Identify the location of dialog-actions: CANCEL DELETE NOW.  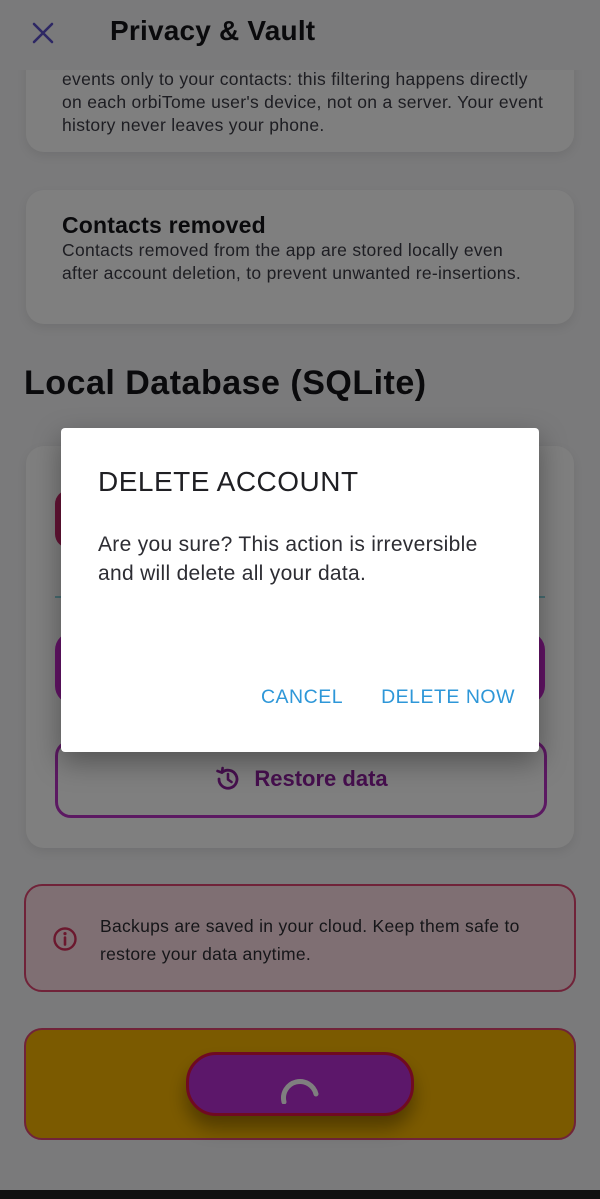
(388, 697).